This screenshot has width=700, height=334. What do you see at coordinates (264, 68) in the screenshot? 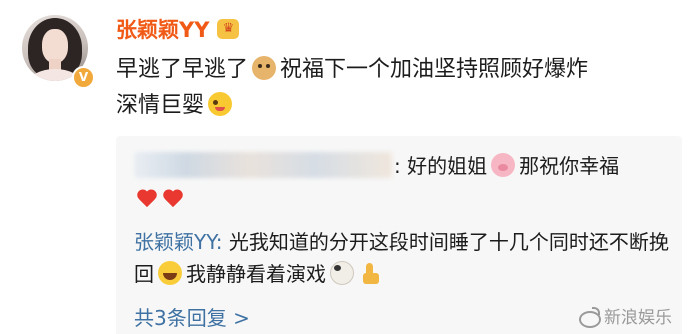
I see `dog-emoji-icon` at bounding box center [264, 68].